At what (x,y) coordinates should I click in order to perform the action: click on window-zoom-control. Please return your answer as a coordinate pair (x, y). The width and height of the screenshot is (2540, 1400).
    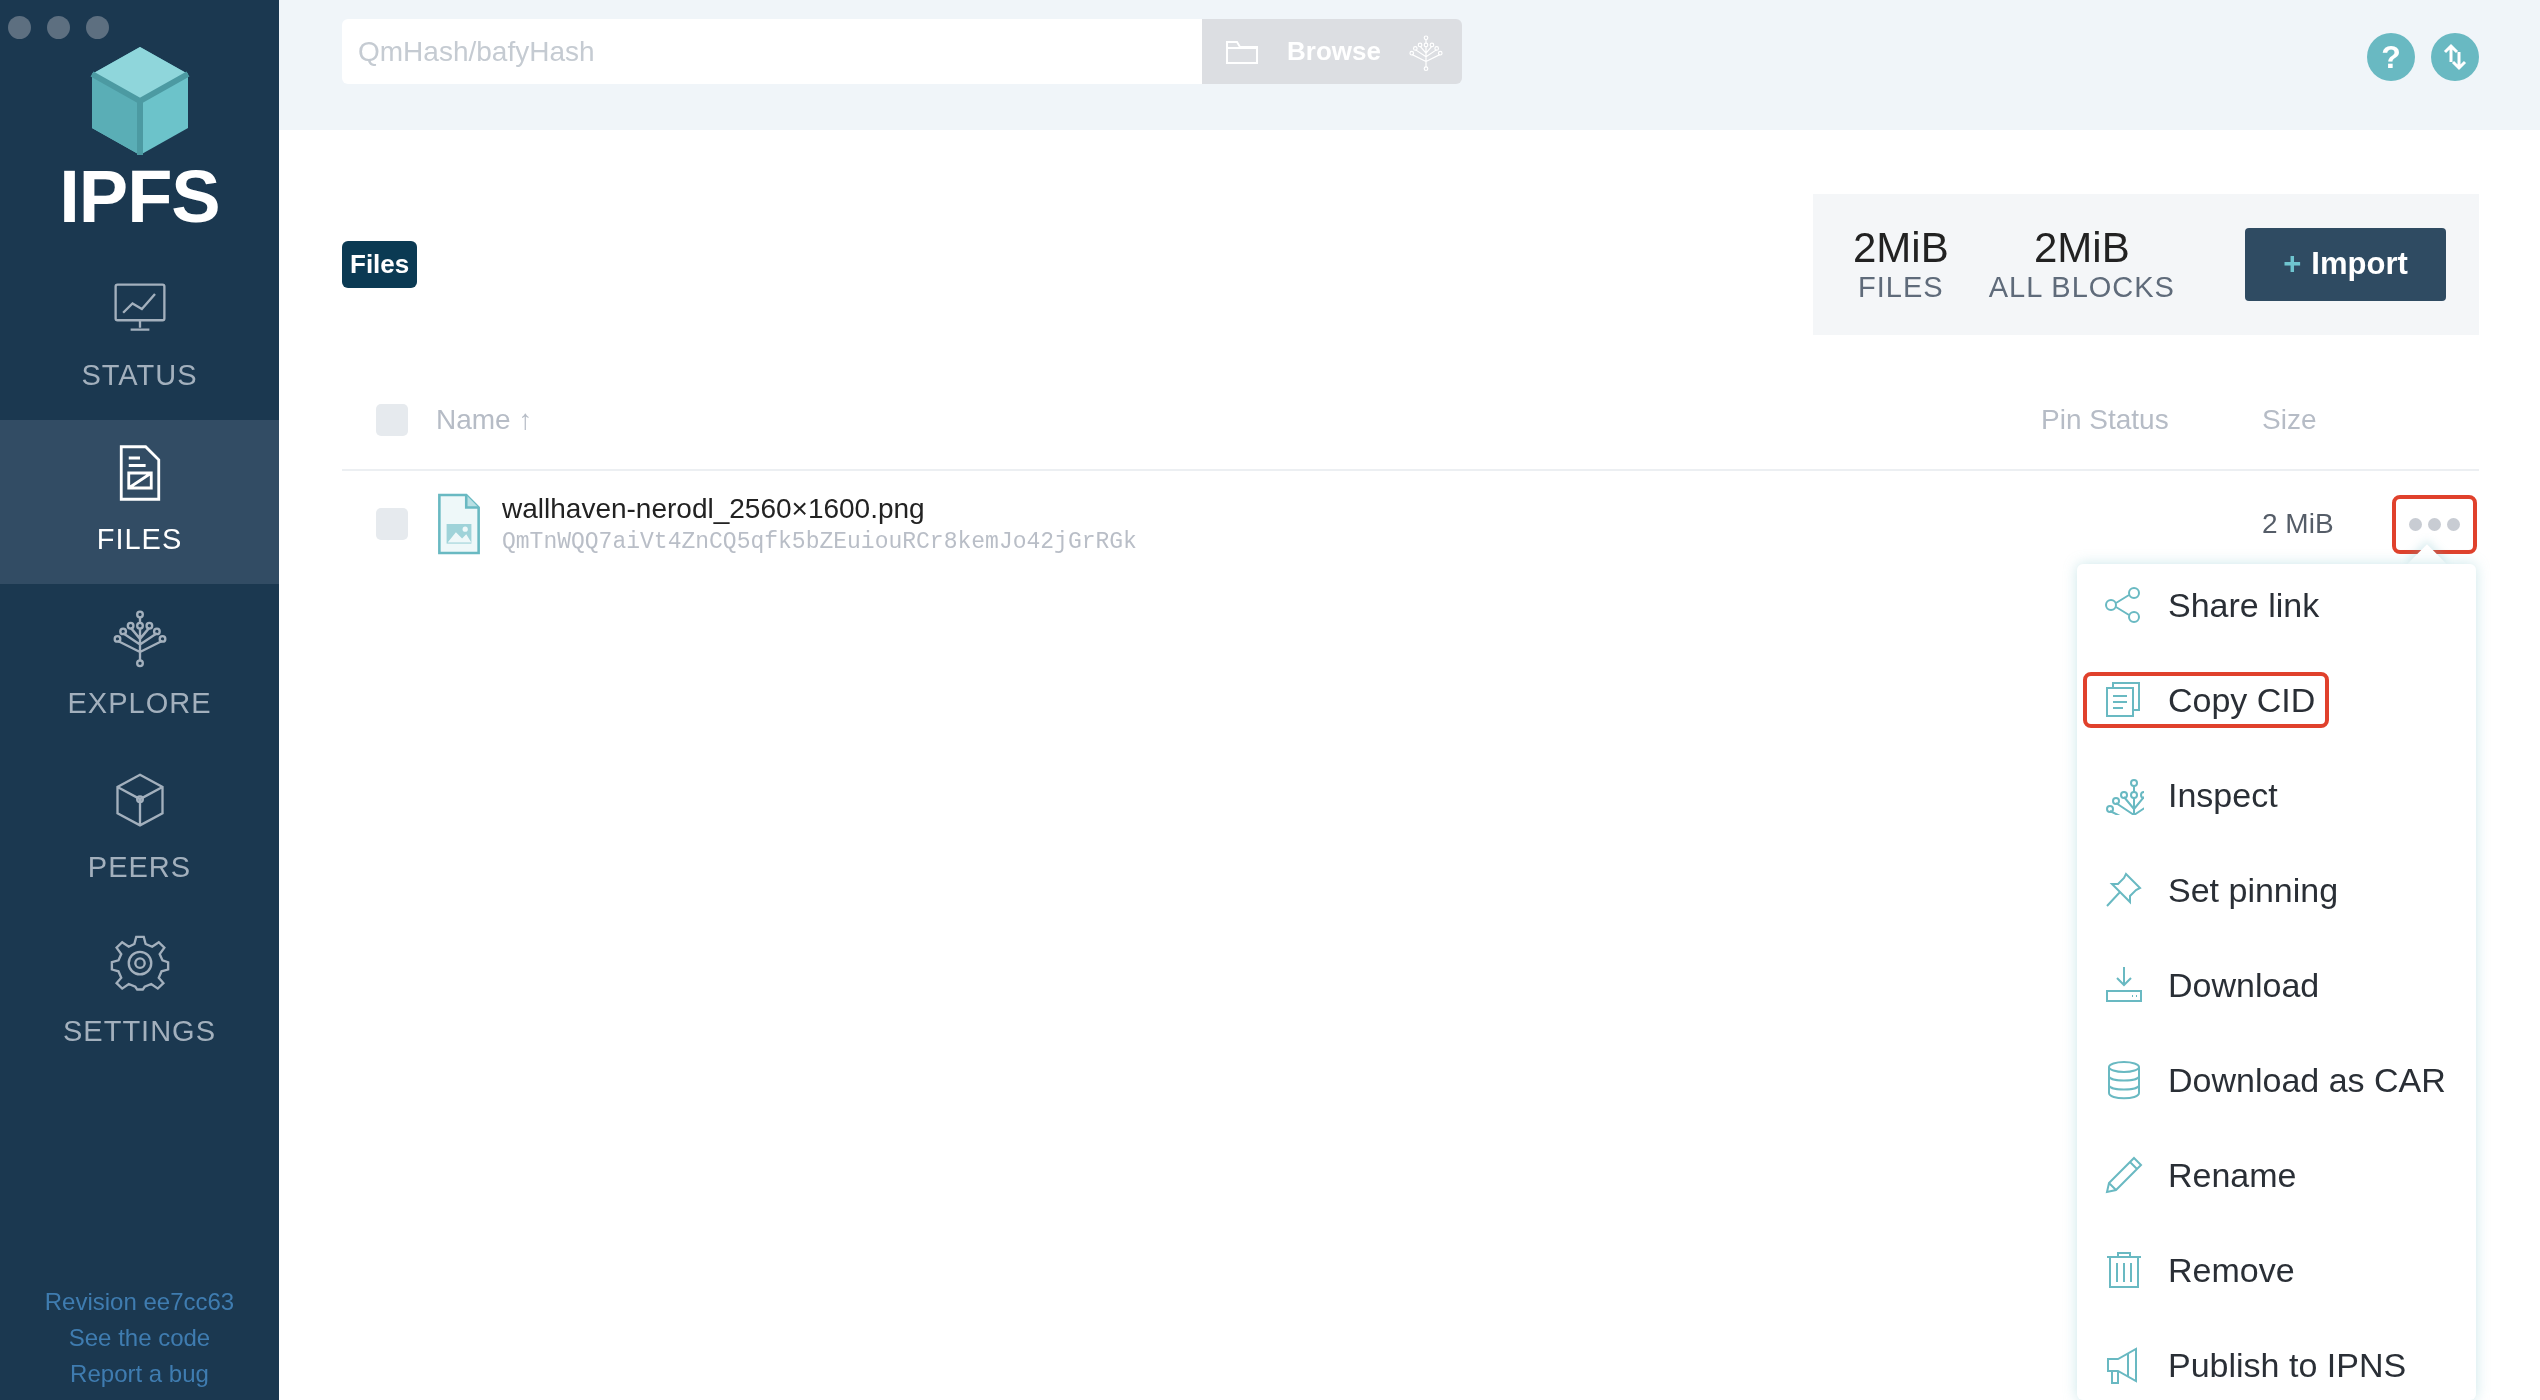
    Looking at the image, I should click on (97, 27).